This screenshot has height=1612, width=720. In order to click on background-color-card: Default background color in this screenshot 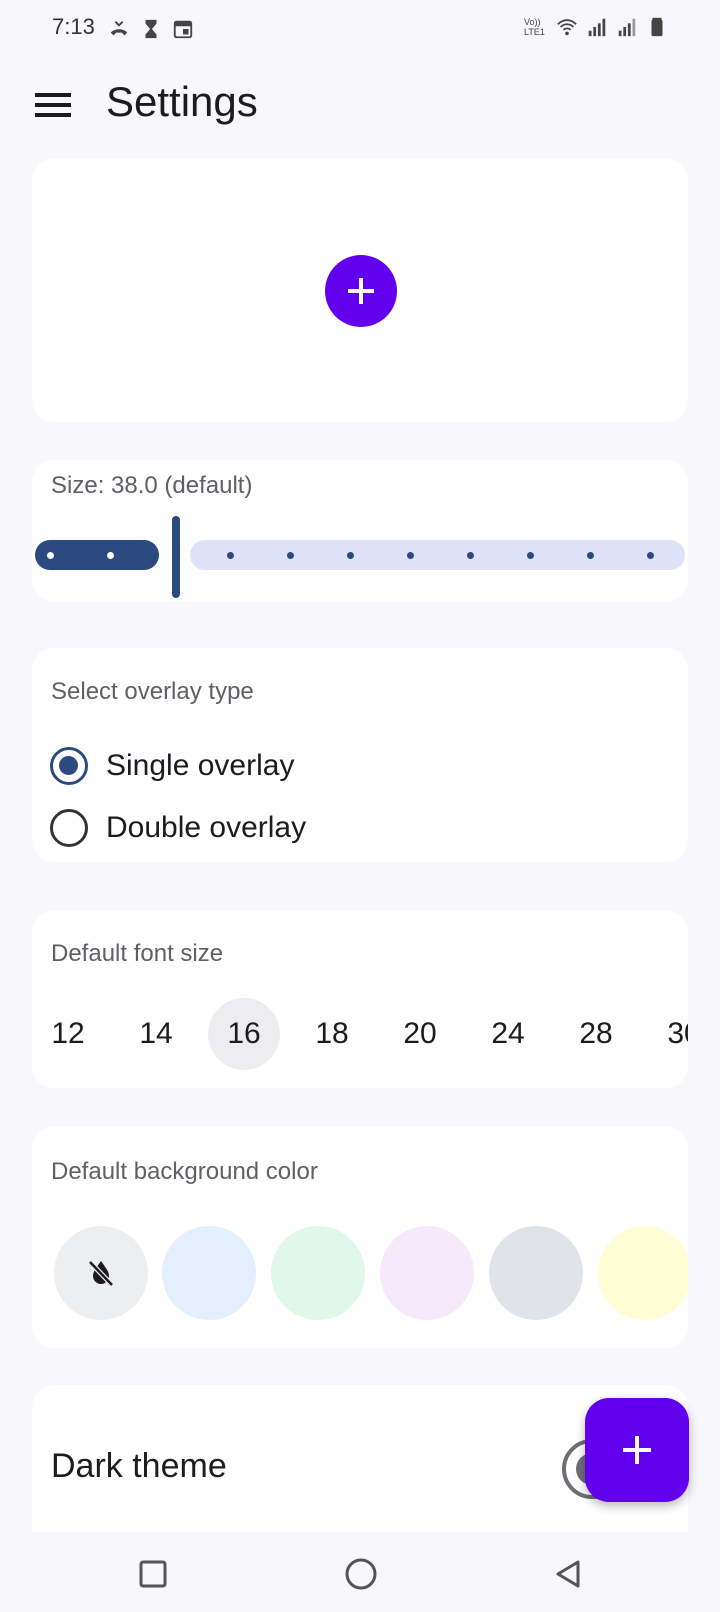, I will do `click(360, 1237)`.